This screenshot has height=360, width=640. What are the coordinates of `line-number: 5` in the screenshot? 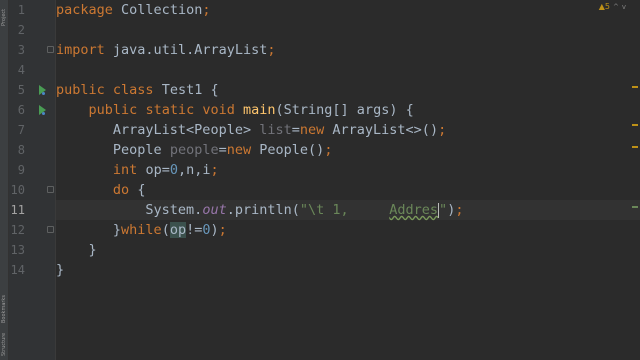 It's located at (21, 90).